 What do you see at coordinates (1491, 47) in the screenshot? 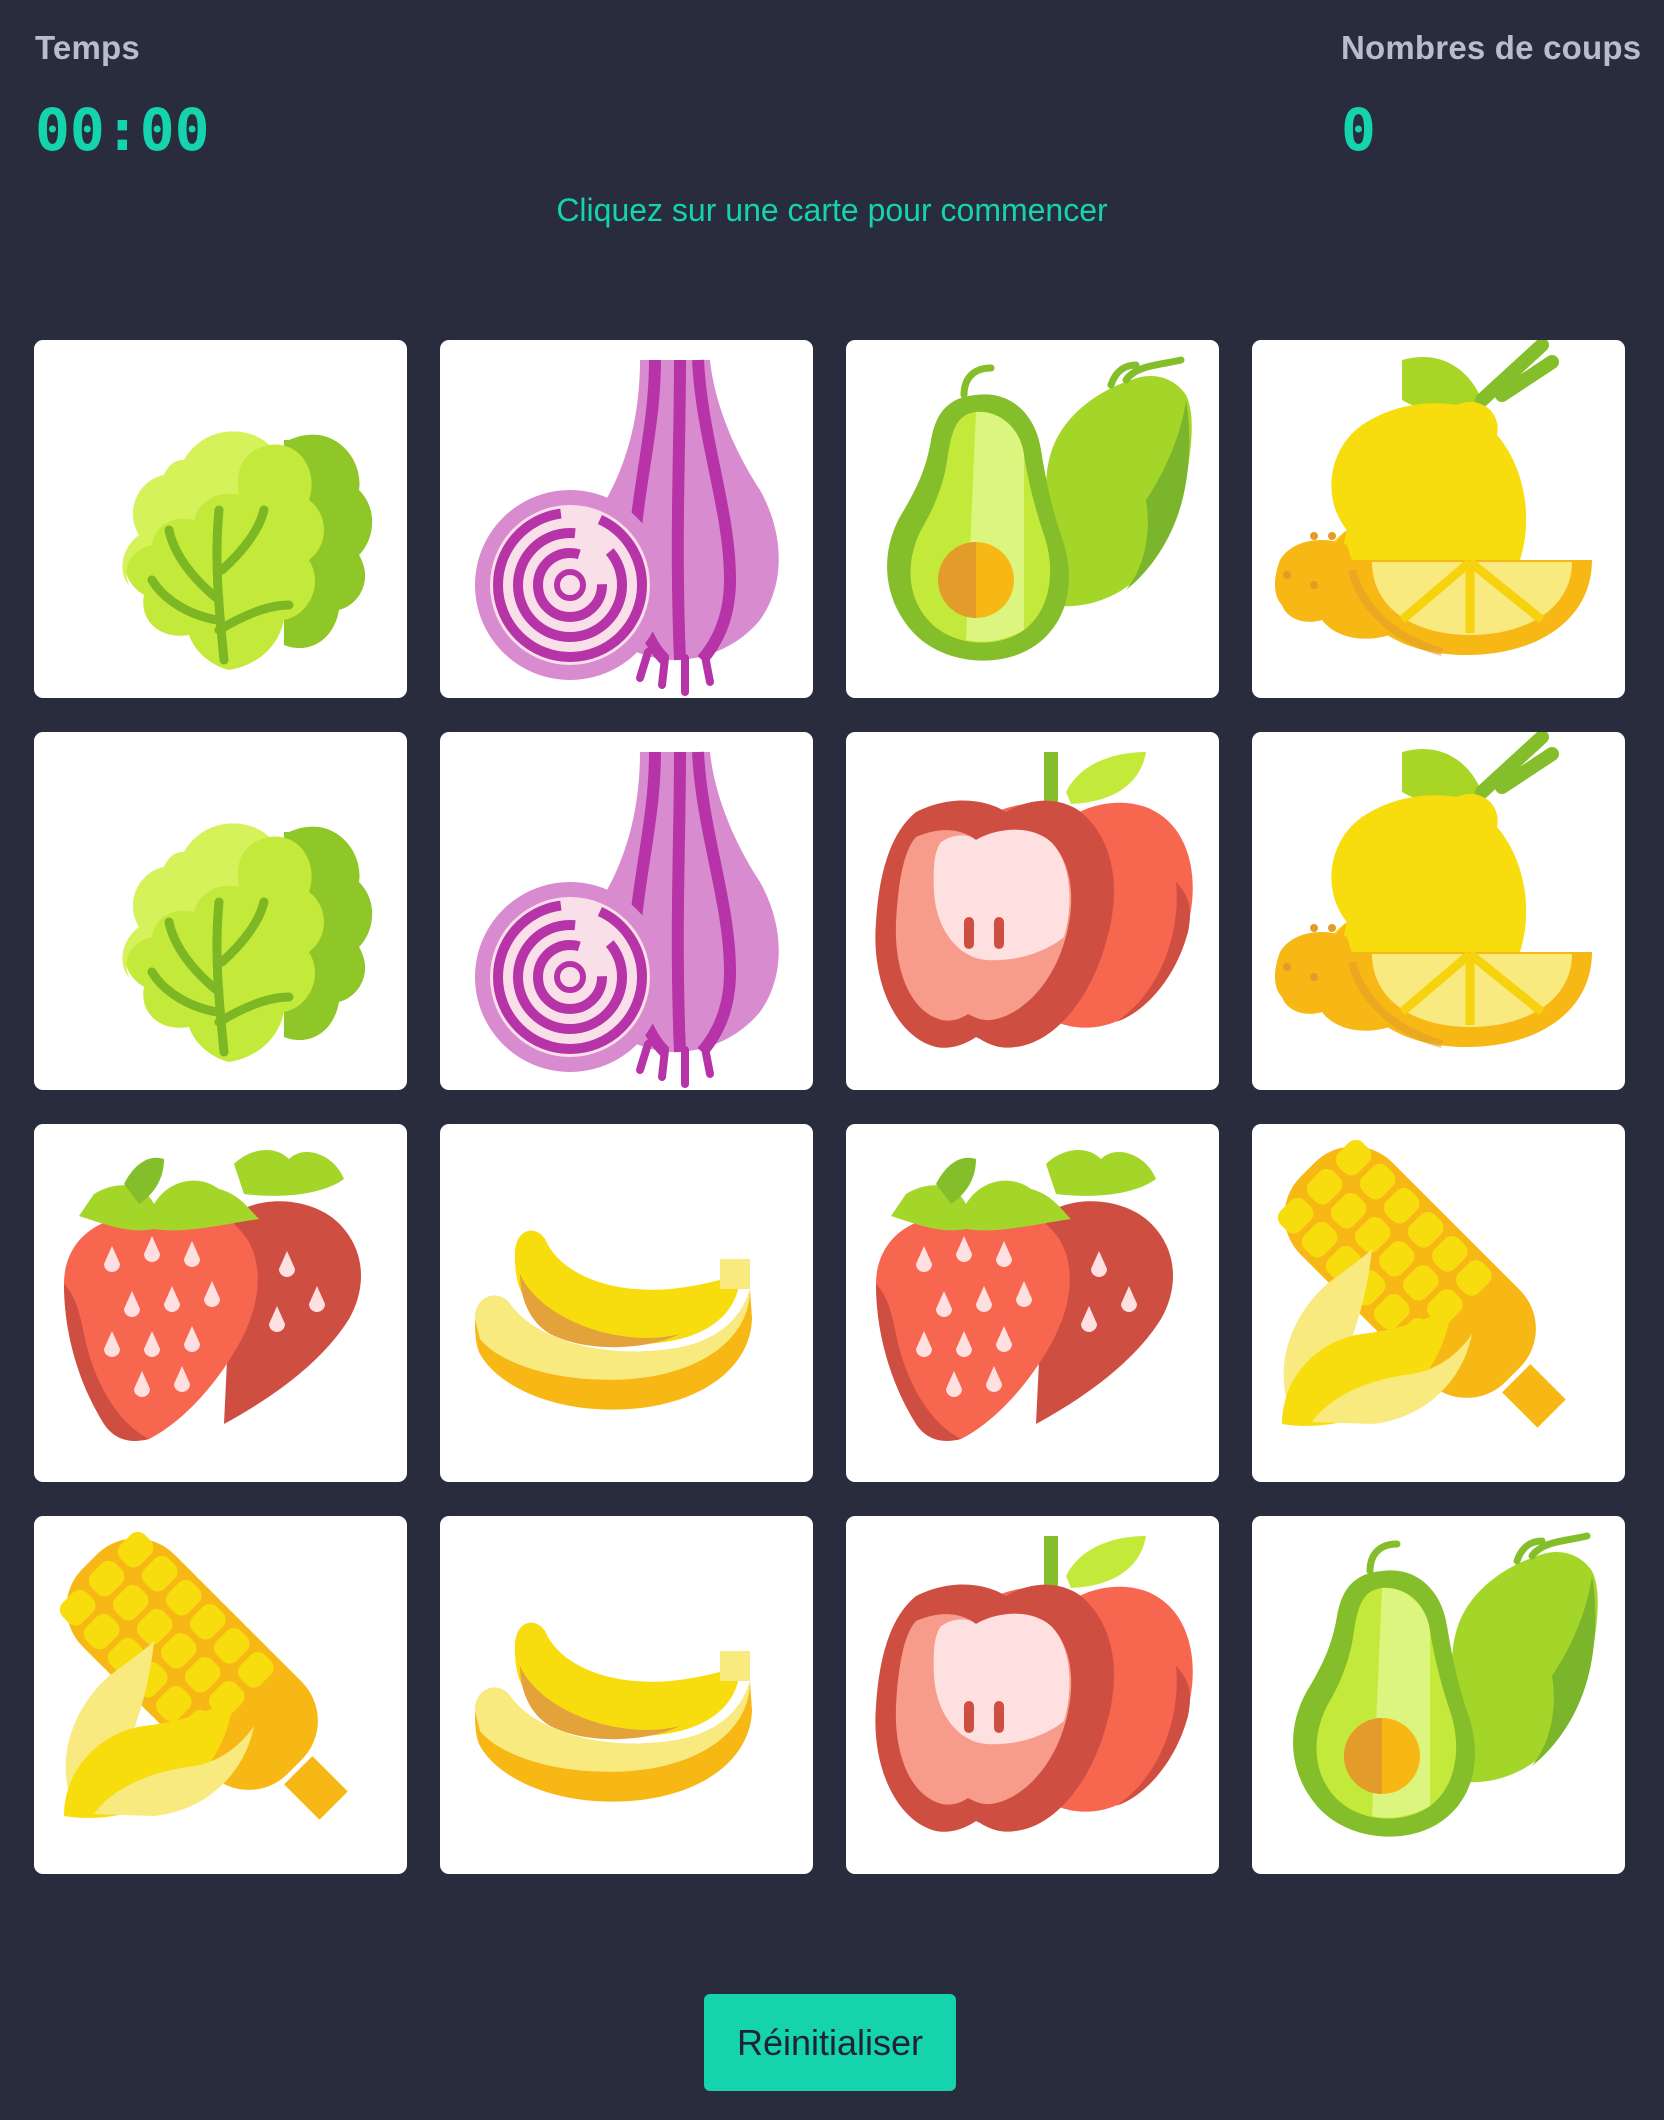
I see `moves-label: Nombres de coups` at bounding box center [1491, 47].